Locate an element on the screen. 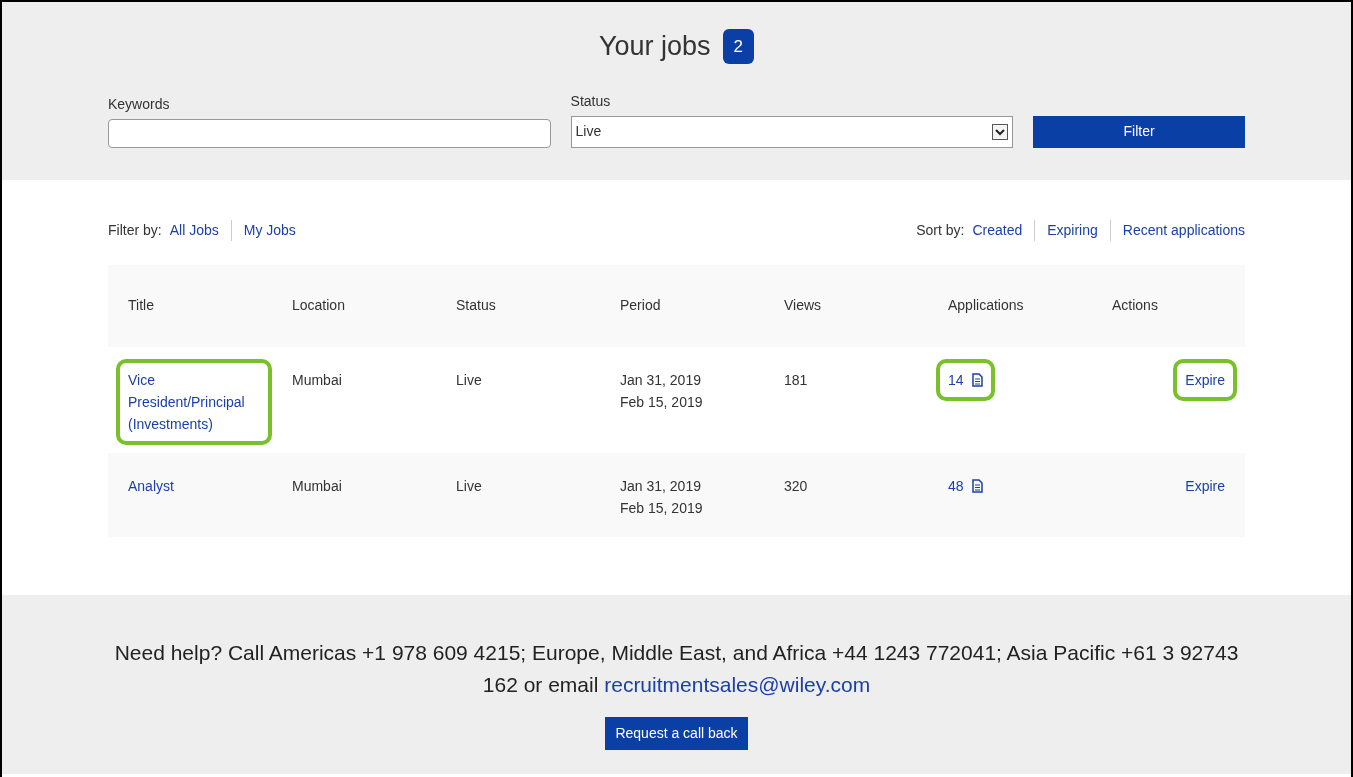  field-label: Status is located at coordinates (591, 101).